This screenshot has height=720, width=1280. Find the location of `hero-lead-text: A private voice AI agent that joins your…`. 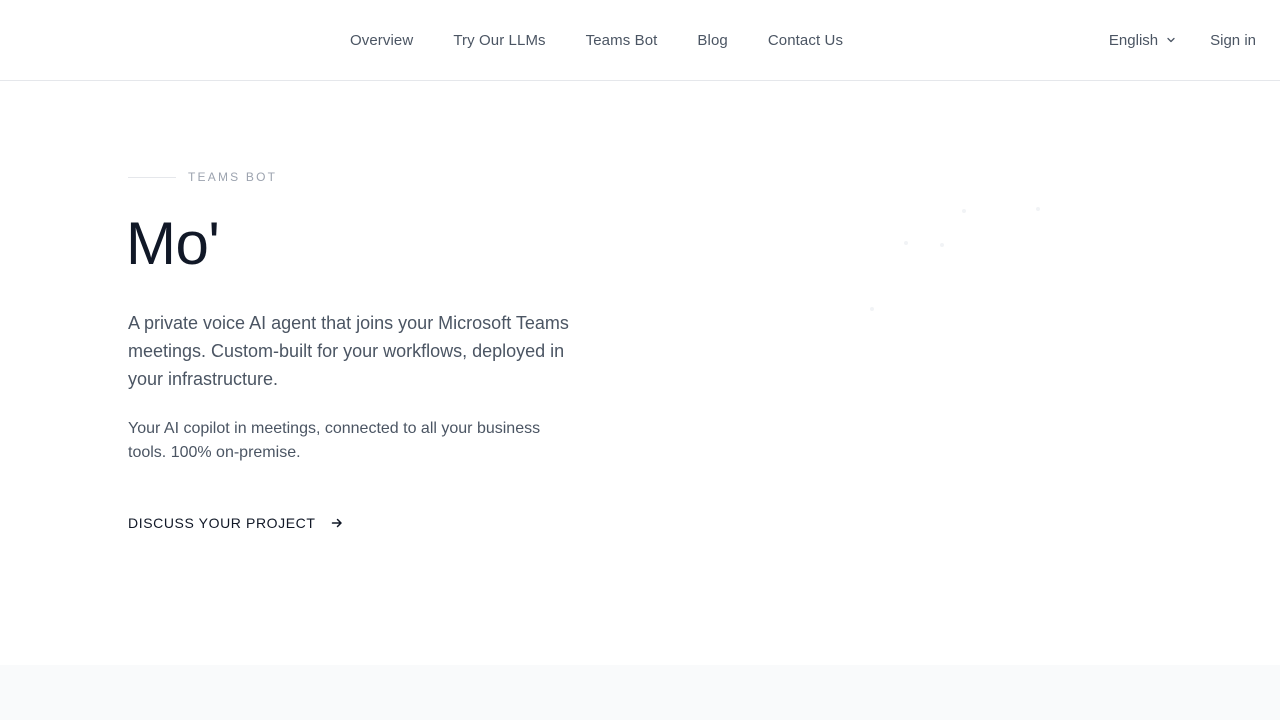

hero-lead-text: A private voice AI agent that joins your… is located at coordinates (348, 351).